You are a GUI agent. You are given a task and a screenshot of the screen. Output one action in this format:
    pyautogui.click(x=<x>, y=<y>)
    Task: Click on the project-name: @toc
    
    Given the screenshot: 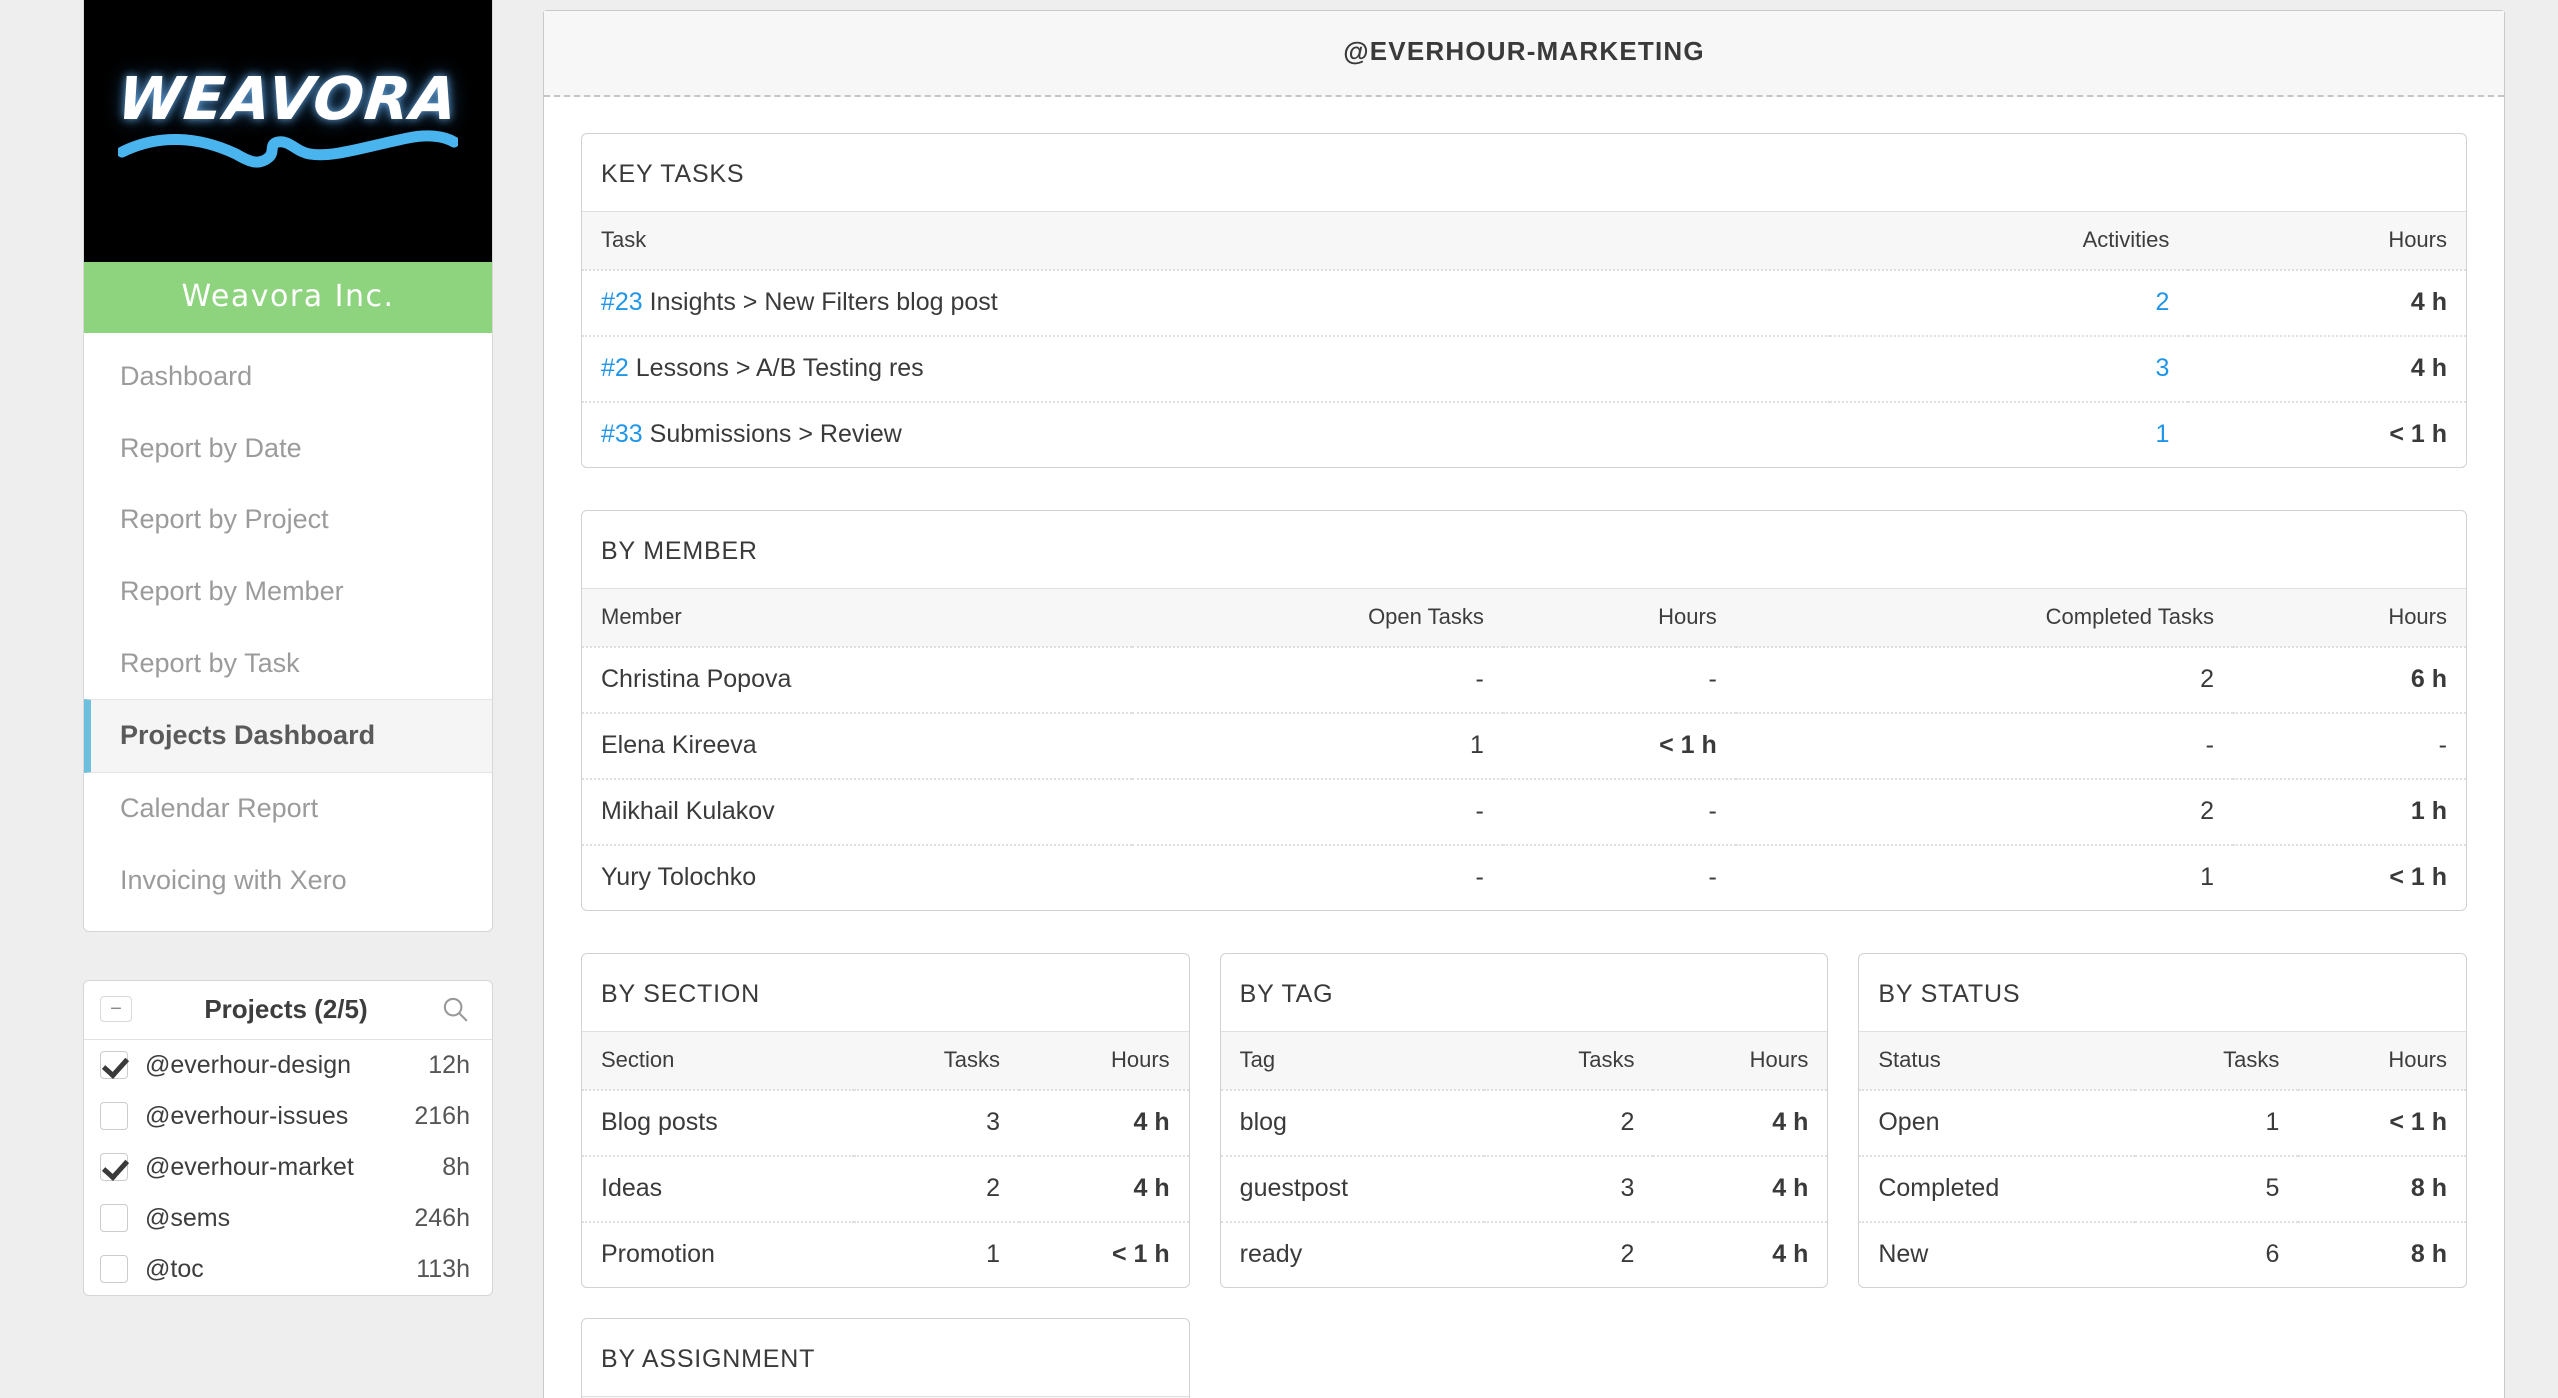 What is the action you would take?
    pyautogui.click(x=174, y=1268)
    